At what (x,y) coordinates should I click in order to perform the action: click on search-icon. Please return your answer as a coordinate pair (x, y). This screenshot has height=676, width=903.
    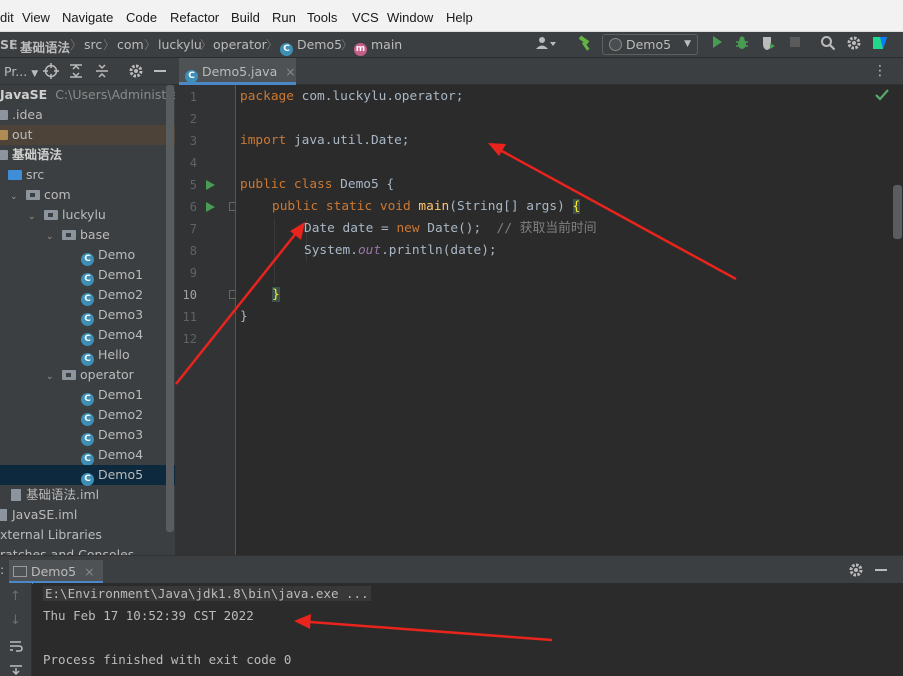
    Looking at the image, I should click on (828, 45).